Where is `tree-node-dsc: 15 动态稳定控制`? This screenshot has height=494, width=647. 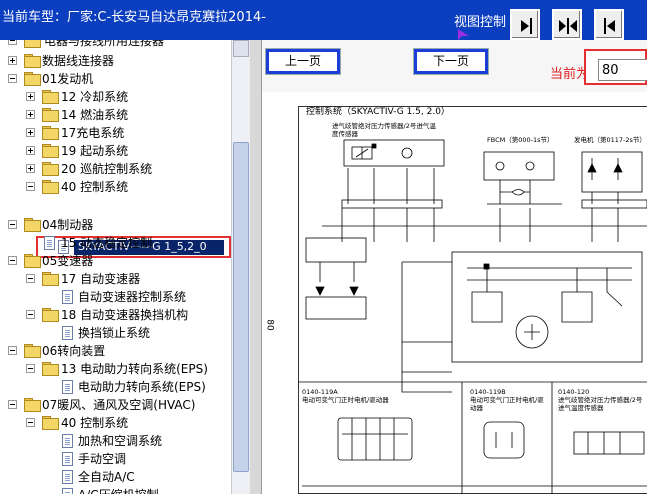
tree-node-dsc: 15 动态稳定控制 is located at coordinates (115, 243).